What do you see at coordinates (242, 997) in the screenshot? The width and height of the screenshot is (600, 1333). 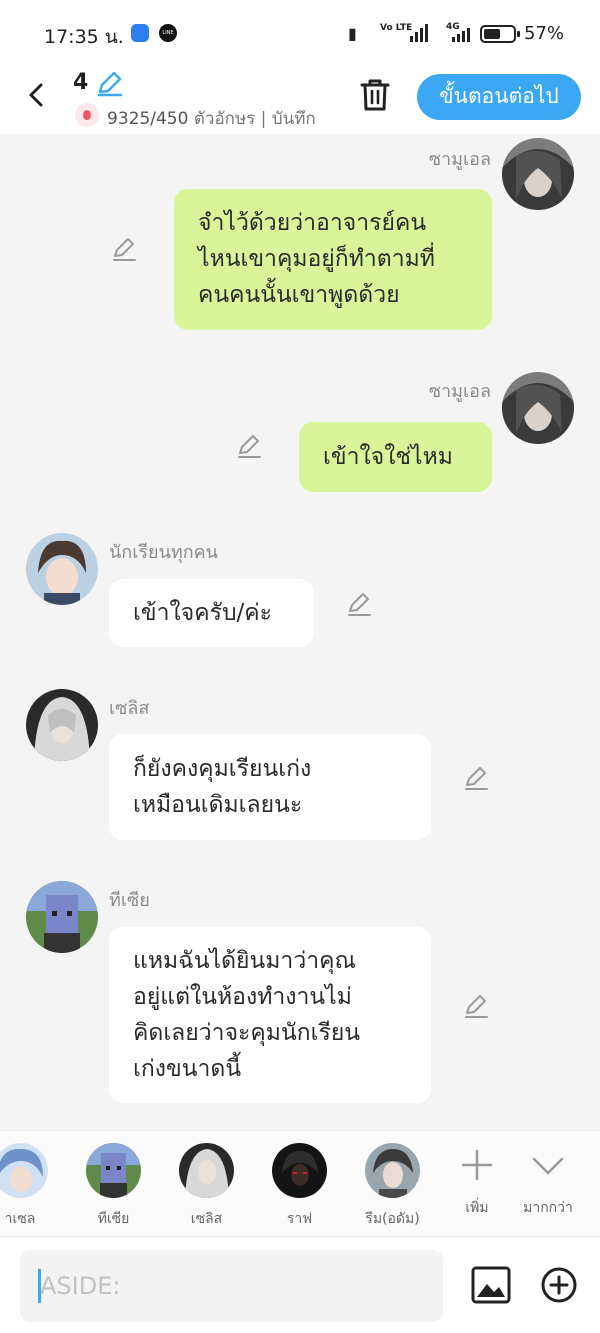 I see `message-line: อยู่แต่ในห้องทำงานไม่` at bounding box center [242, 997].